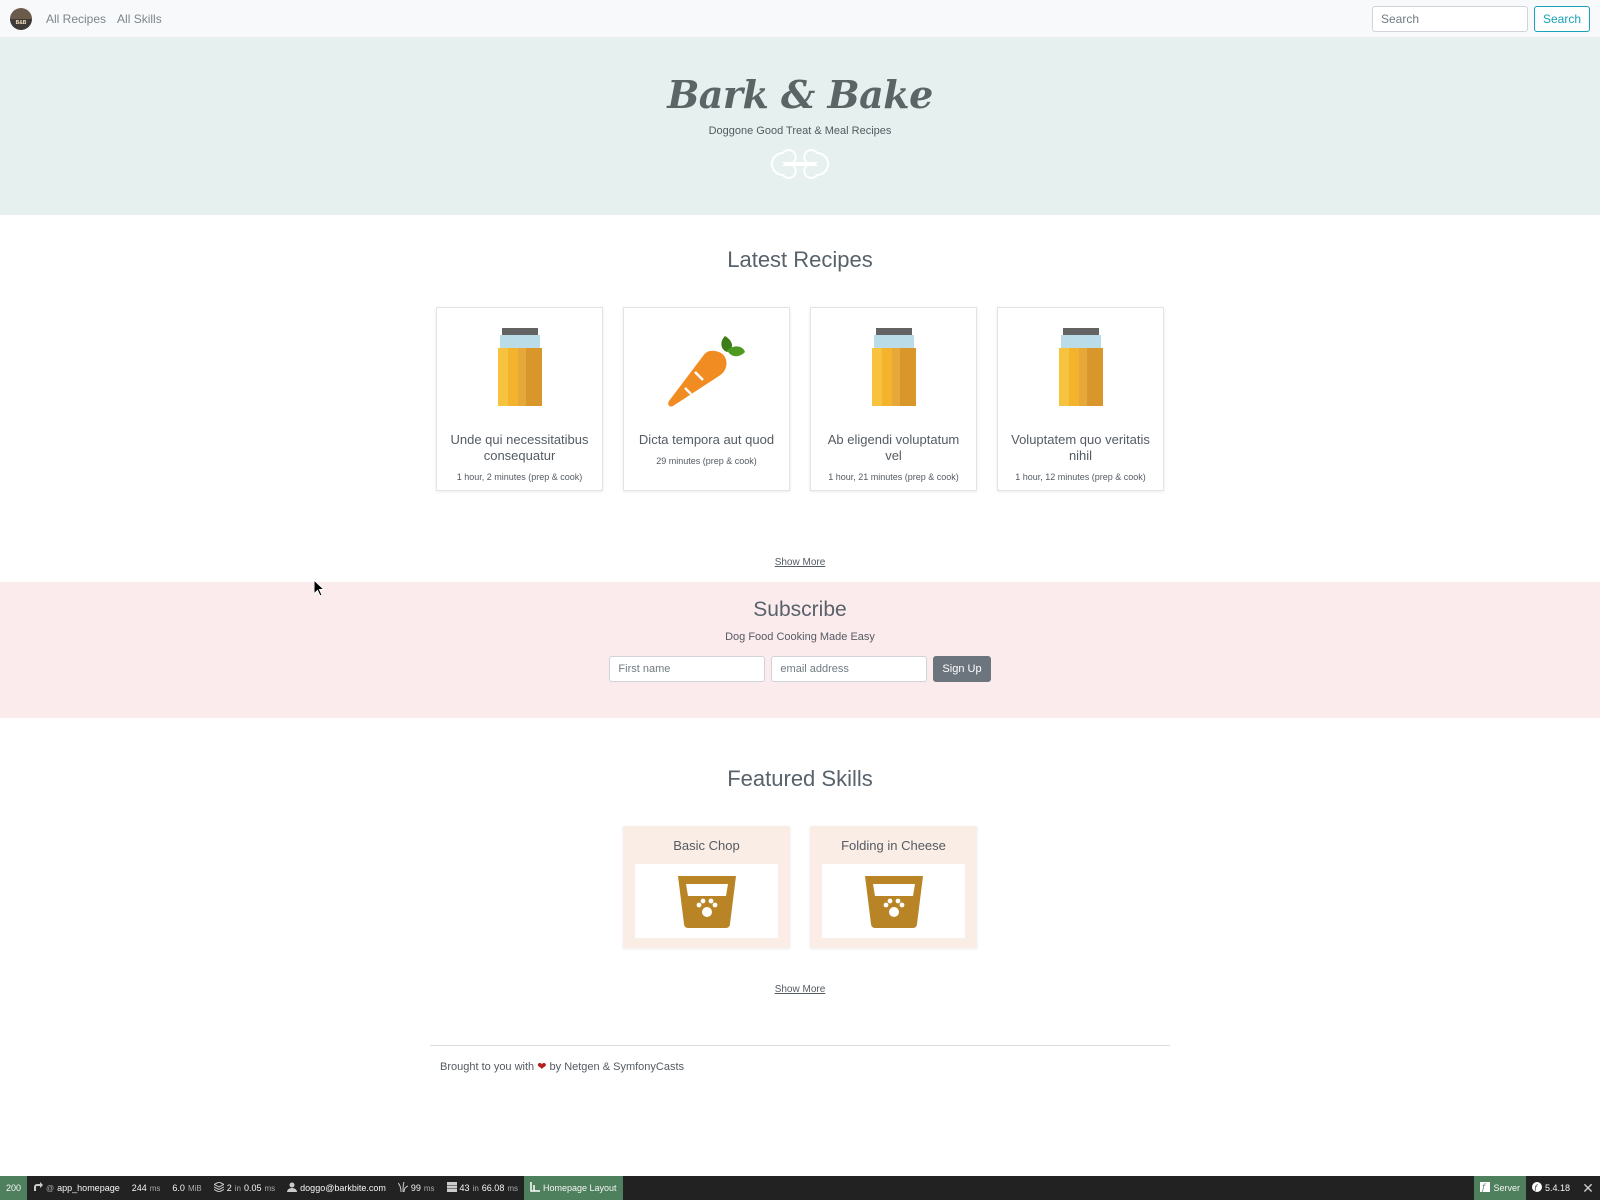 This screenshot has height=1200, width=1600. What do you see at coordinates (319, 590) in the screenshot?
I see `mouse-cursor-icon` at bounding box center [319, 590].